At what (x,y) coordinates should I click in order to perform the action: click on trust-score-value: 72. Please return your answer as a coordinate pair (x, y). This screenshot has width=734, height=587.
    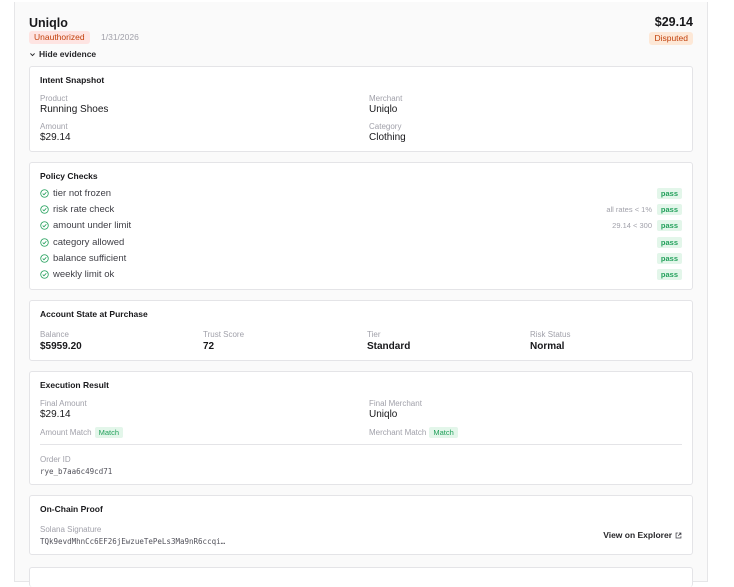
    Looking at the image, I should click on (209, 346).